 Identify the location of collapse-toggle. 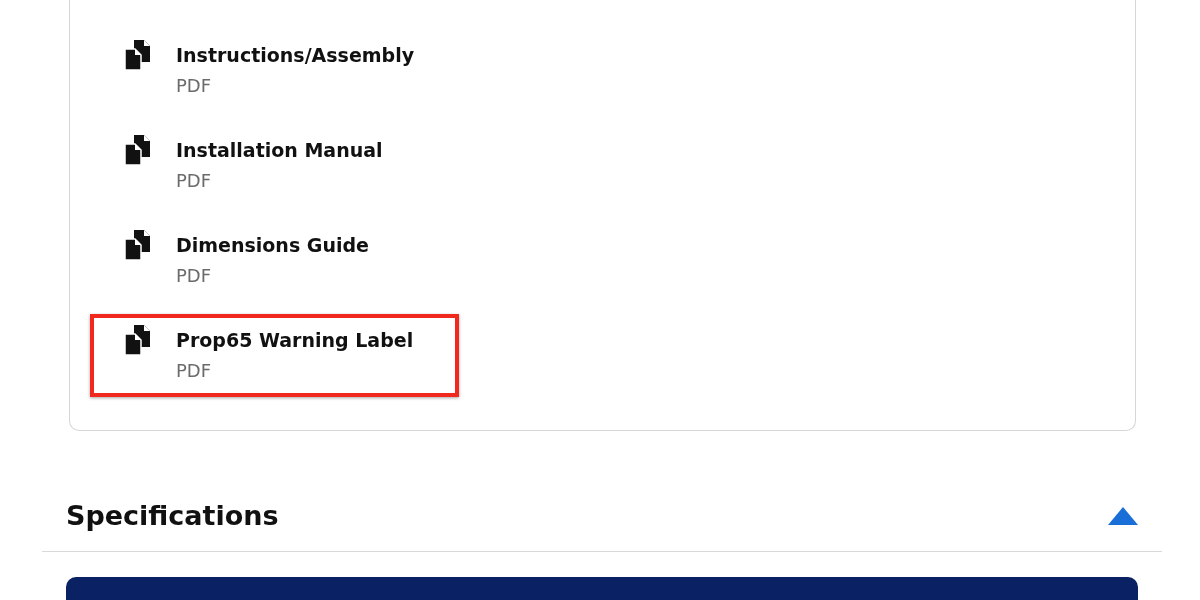
(1123, 516).